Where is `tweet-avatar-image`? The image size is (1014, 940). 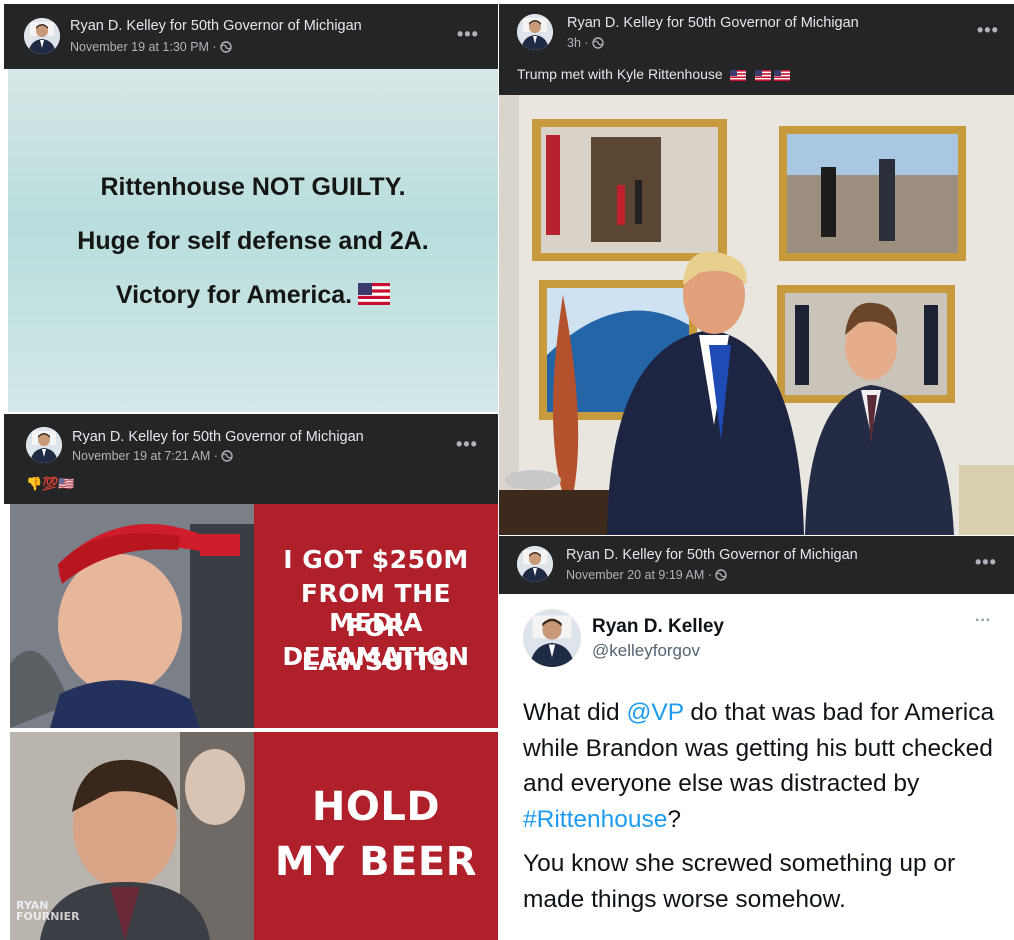
tweet-avatar-image is located at coordinates (552, 638).